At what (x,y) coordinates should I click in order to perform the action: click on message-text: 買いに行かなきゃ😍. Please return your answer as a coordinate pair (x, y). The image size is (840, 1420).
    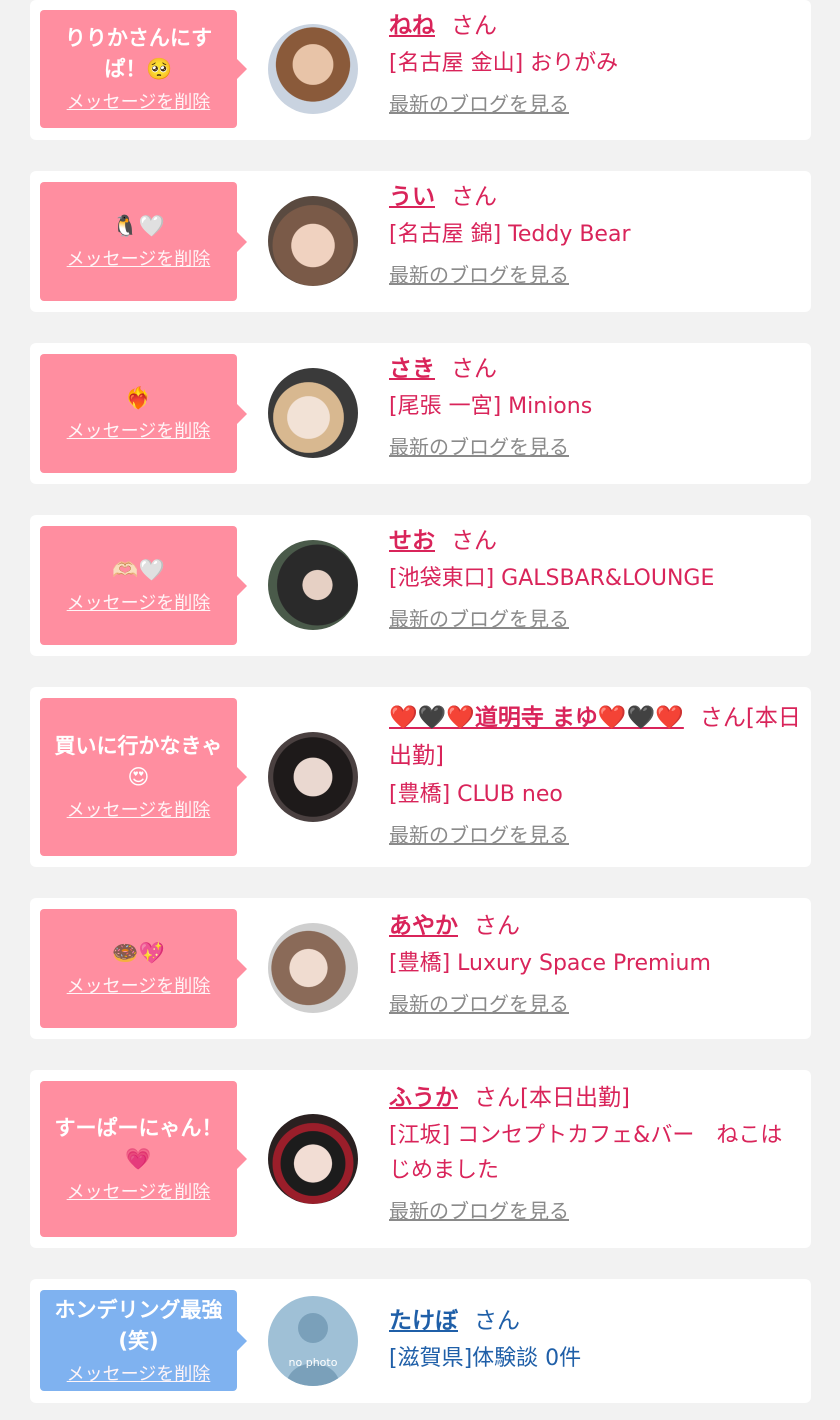
    Looking at the image, I should click on (138, 761).